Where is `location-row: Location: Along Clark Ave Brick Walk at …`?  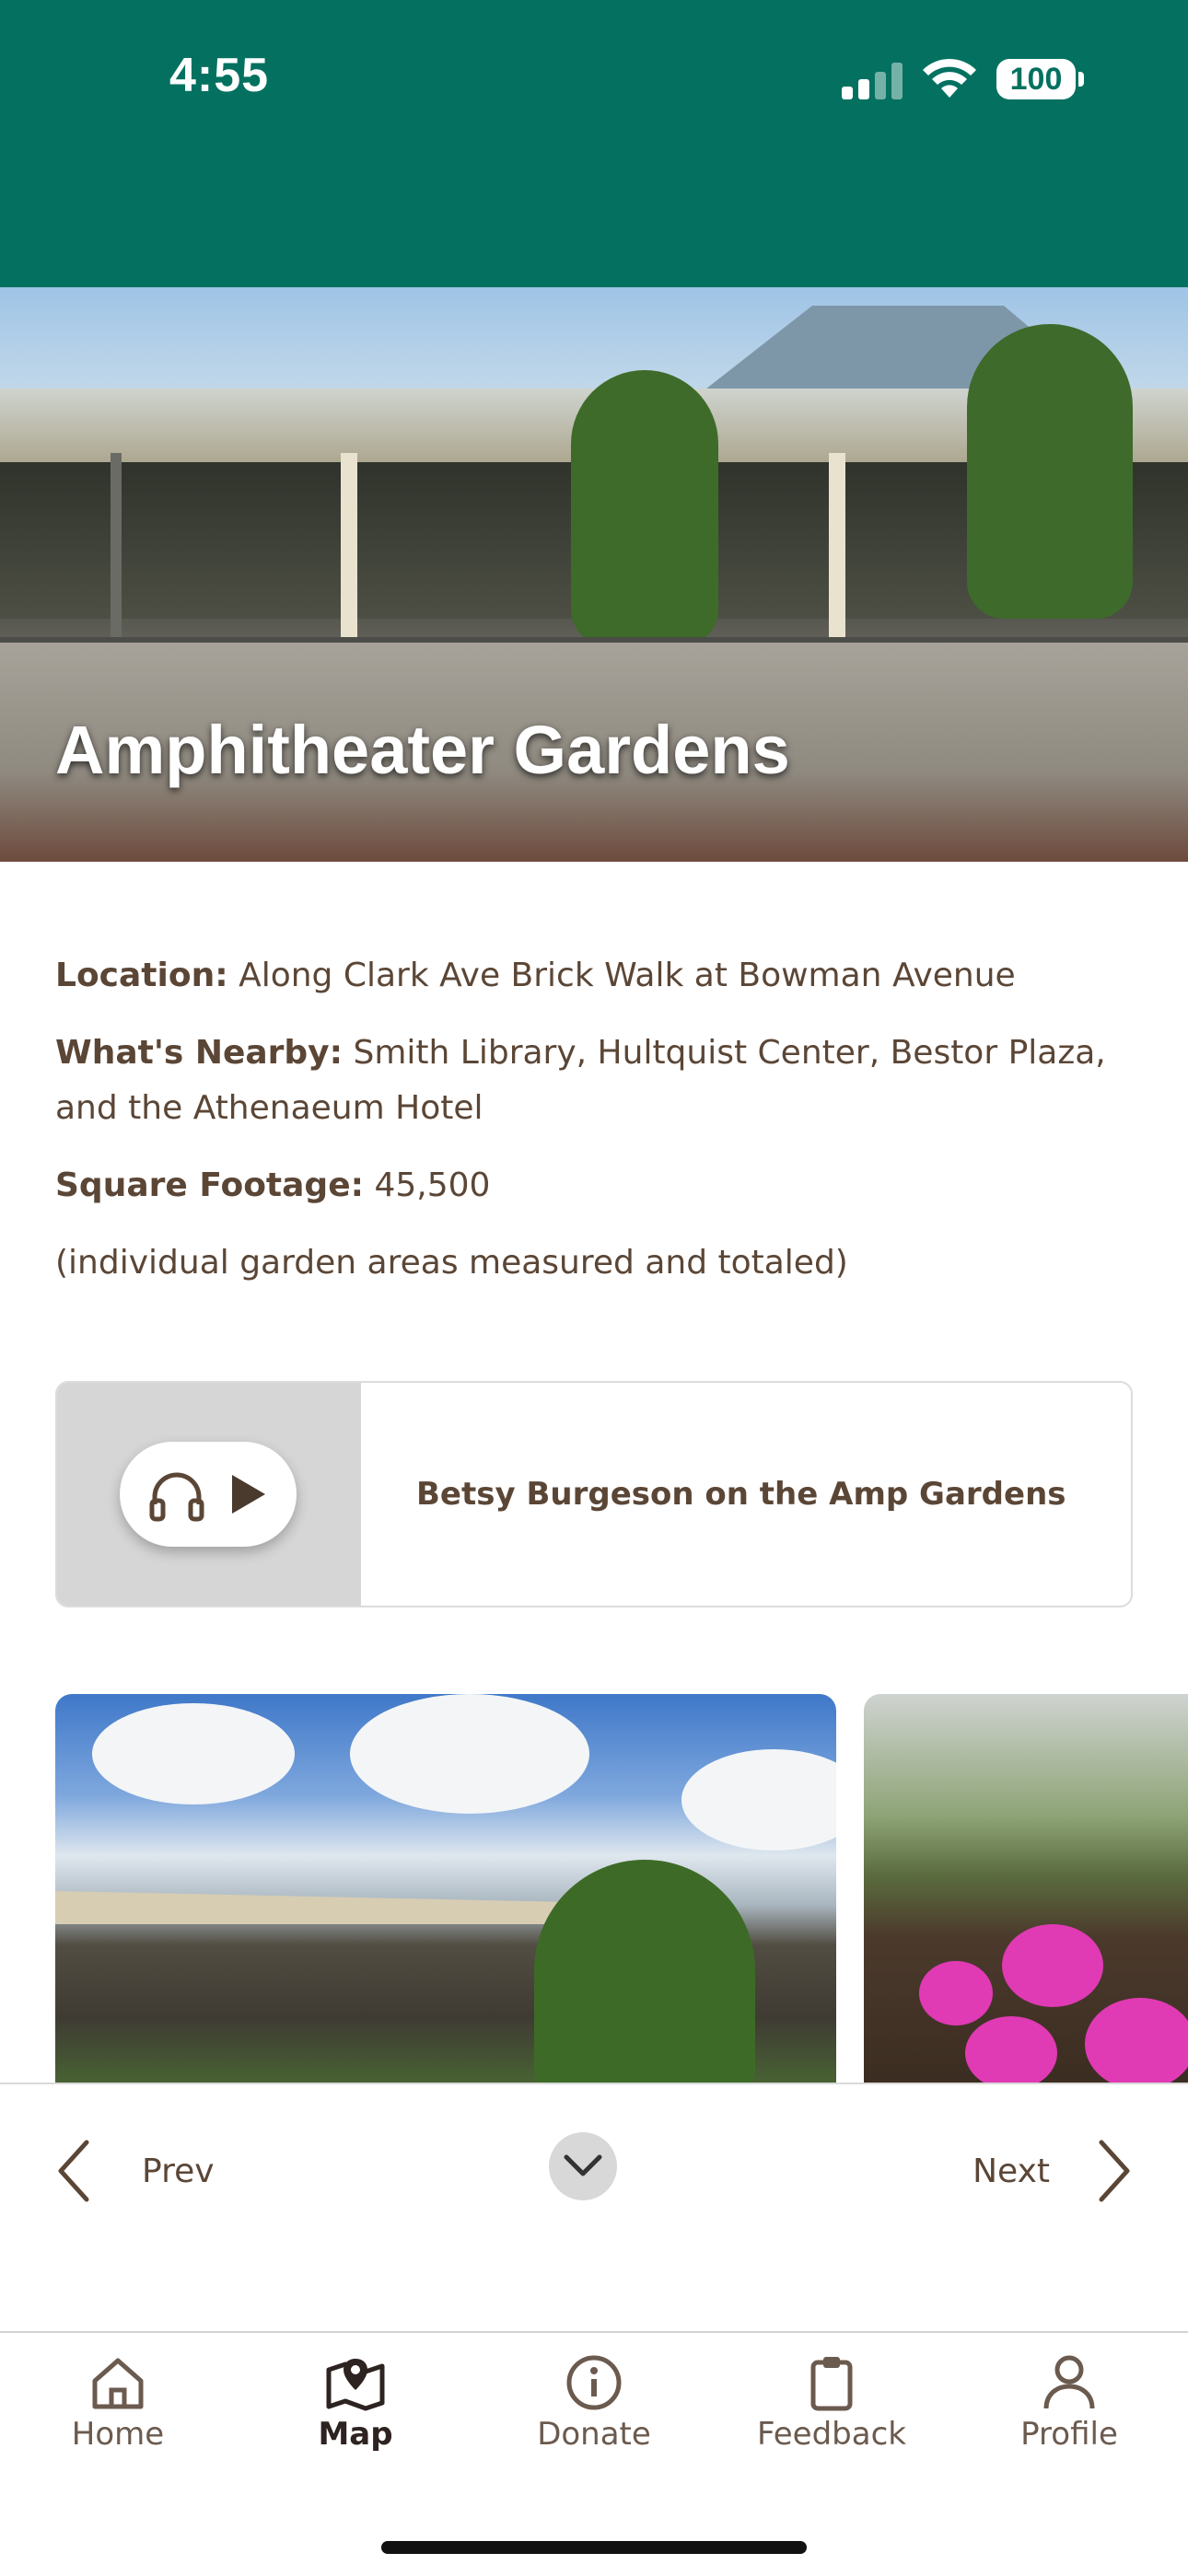
location-row: Location: Along Clark Ave Brick Walk at … is located at coordinates (594, 976).